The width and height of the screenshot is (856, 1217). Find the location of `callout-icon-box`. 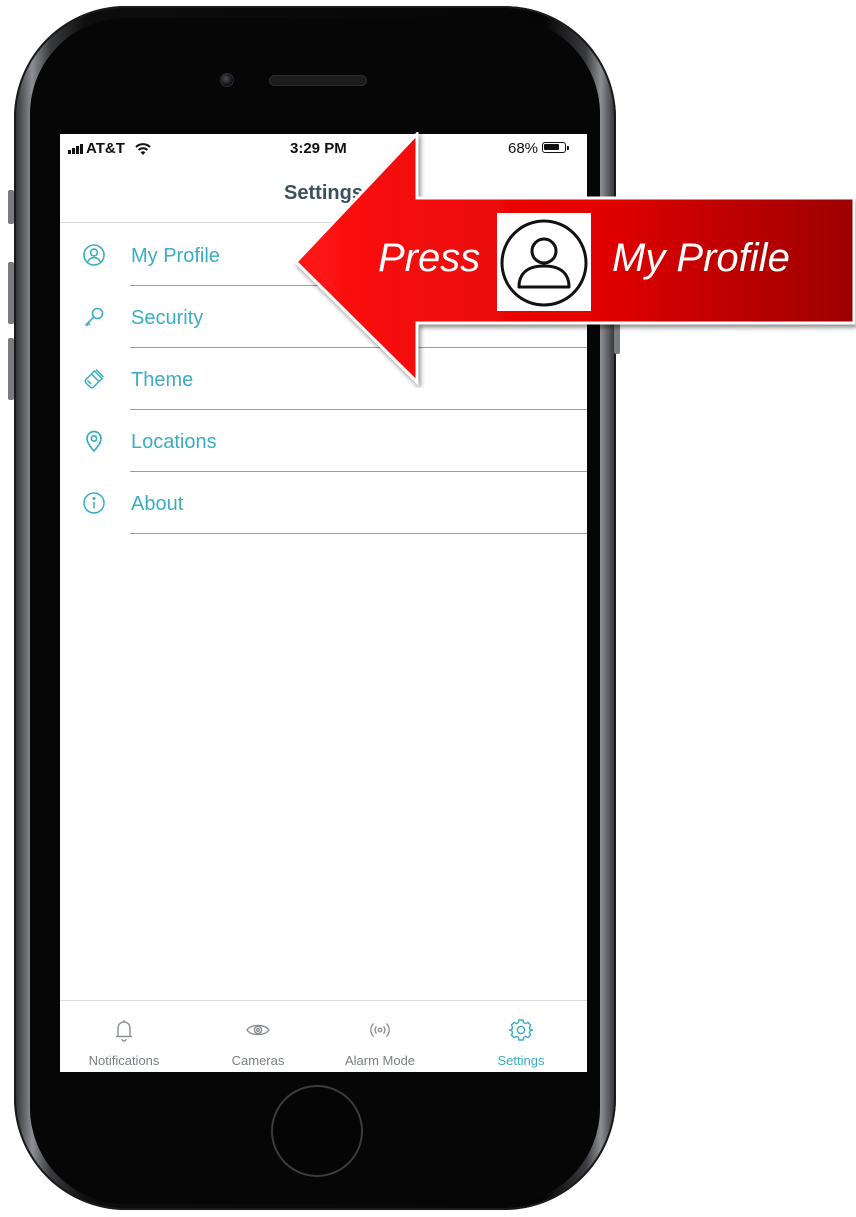

callout-icon-box is located at coordinates (544, 262).